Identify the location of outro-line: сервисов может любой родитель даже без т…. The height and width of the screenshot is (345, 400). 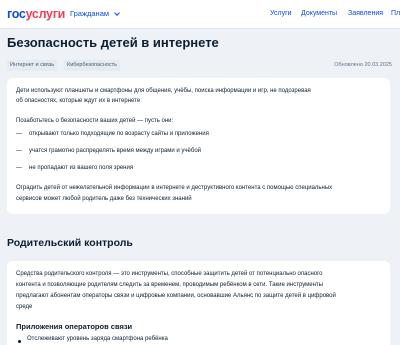
(104, 199).